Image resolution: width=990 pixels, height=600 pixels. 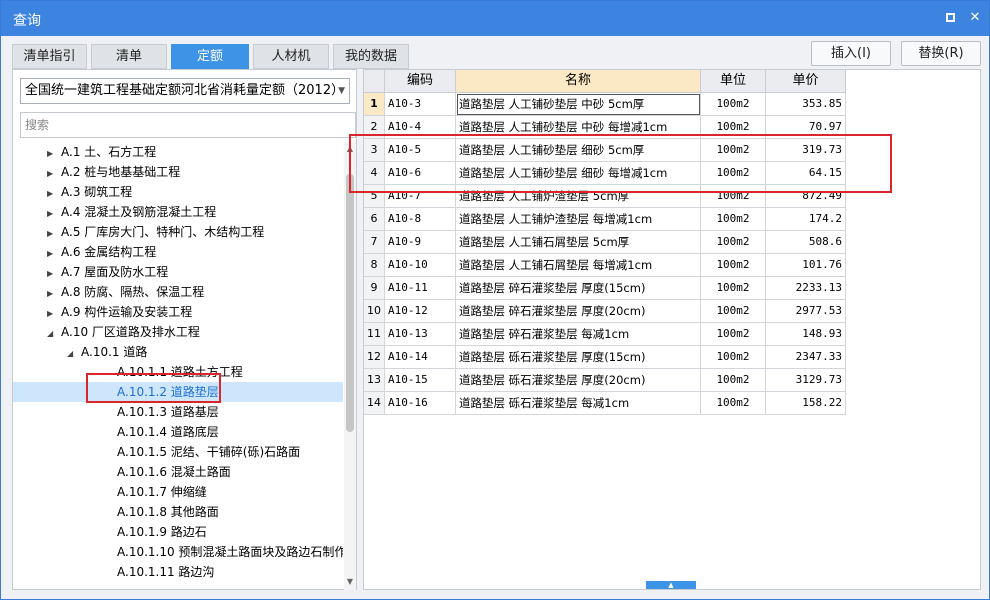 I want to click on cell-price: 2347.33, so click(x=806, y=357).